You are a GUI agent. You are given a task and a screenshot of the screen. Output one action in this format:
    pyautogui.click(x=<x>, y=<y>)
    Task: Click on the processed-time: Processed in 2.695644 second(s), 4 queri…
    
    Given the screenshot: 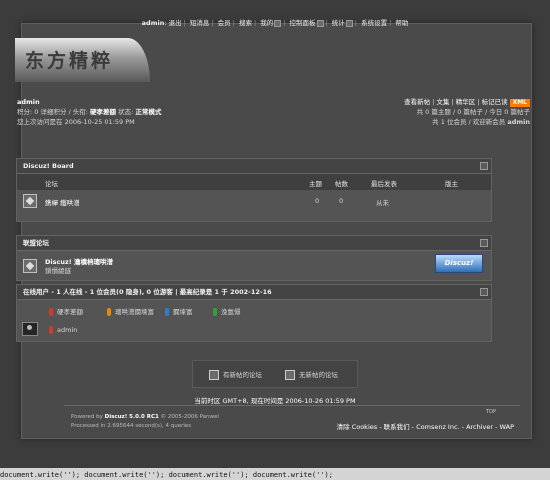 What is the action you would take?
    pyautogui.click(x=131, y=426)
    